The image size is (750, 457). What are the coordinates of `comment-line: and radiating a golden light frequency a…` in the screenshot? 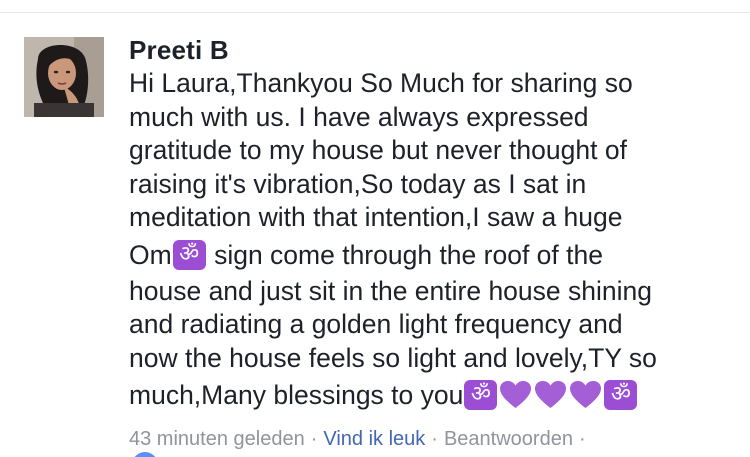 It's located at (376, 324).